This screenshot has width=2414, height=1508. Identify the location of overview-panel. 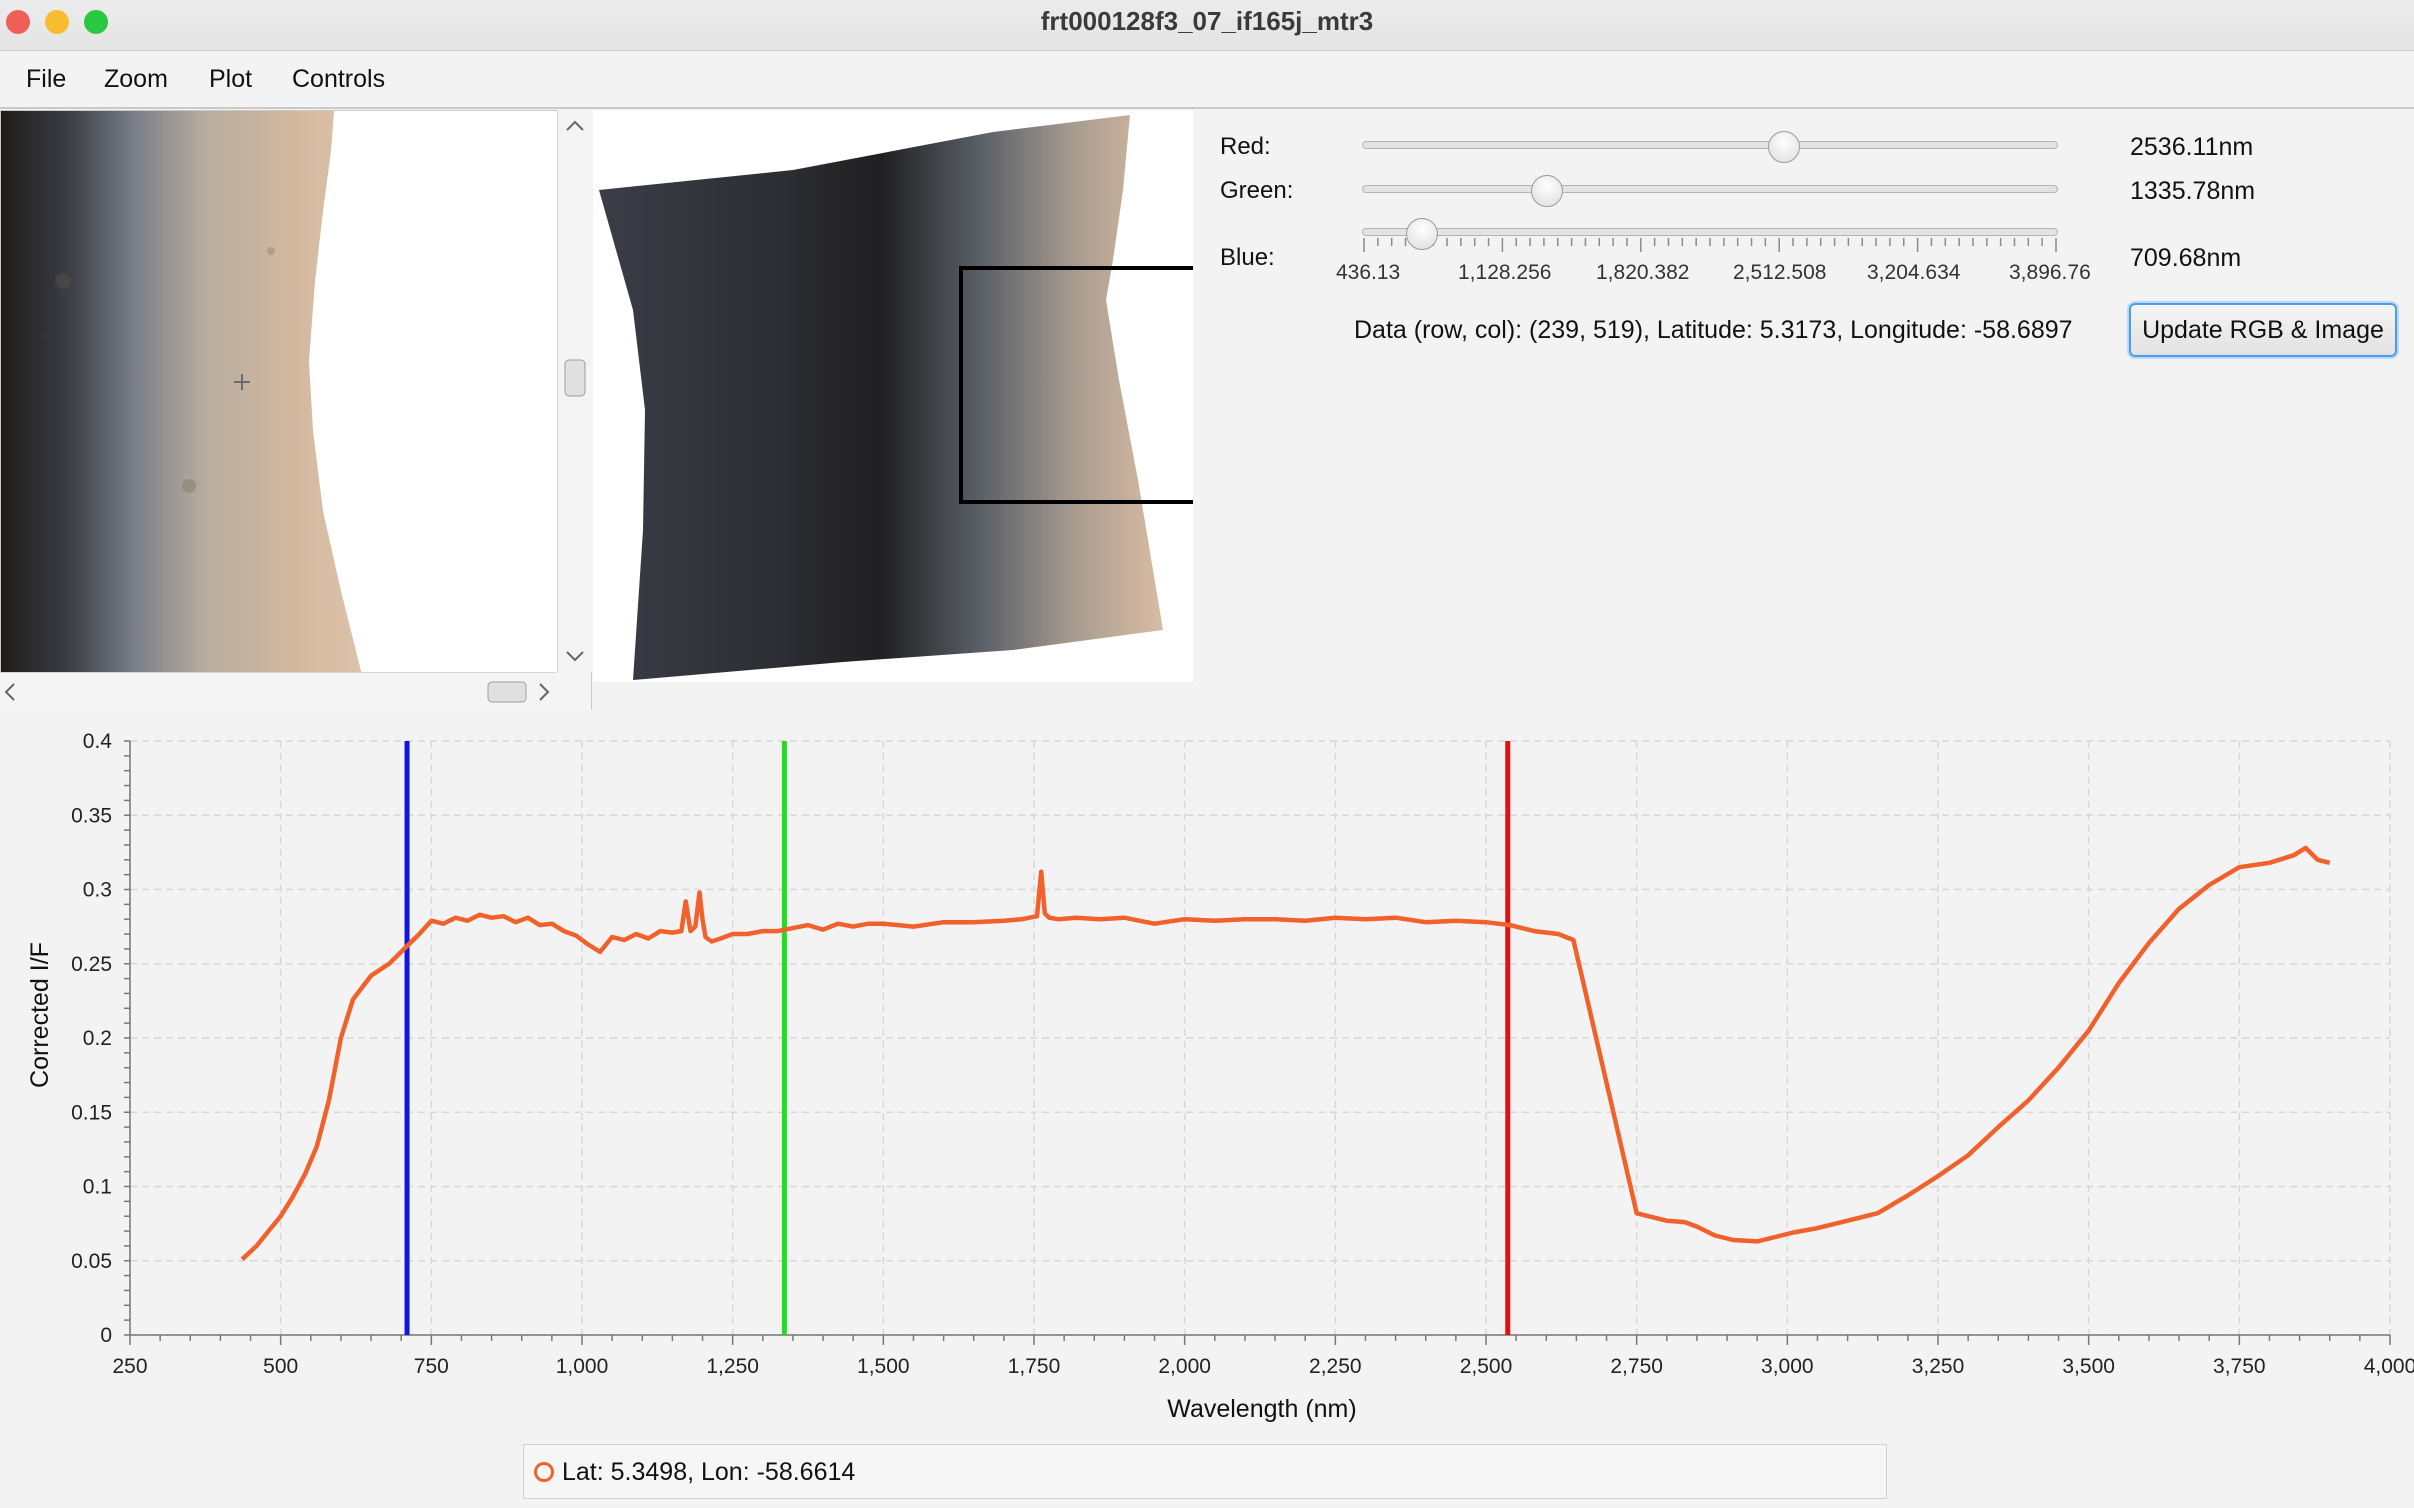
(893, 396).